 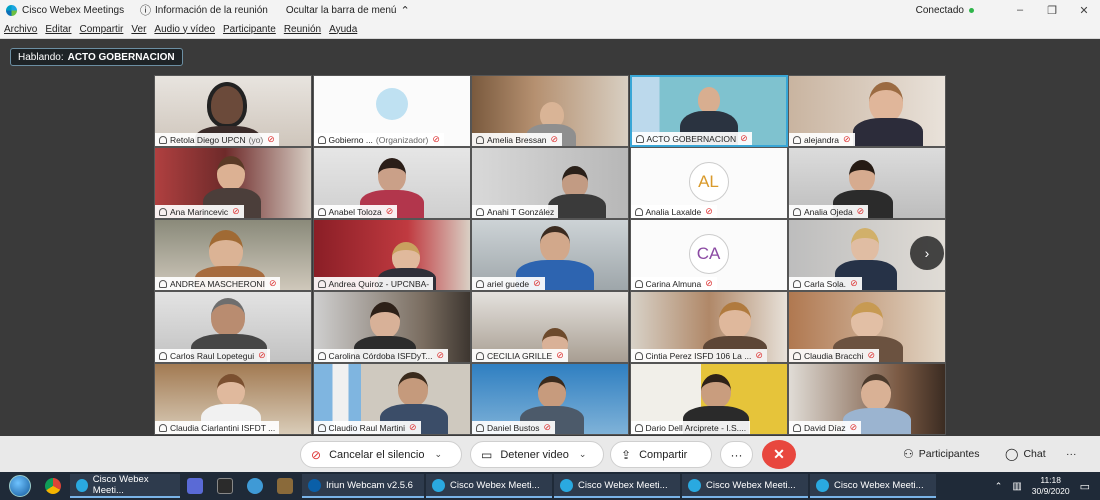 I want to click on video-tile: Gobierno ... (Organizador) ⊘, so click(x=391, y=111).